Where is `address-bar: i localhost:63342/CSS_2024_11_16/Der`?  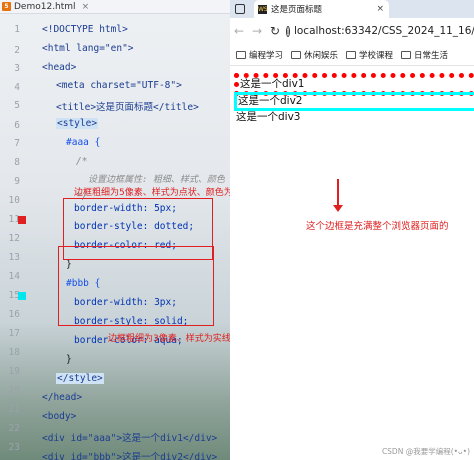
address-bar: i localhost:63342/CSS_2024_11_16/Der is located at coordinates (380, 31).